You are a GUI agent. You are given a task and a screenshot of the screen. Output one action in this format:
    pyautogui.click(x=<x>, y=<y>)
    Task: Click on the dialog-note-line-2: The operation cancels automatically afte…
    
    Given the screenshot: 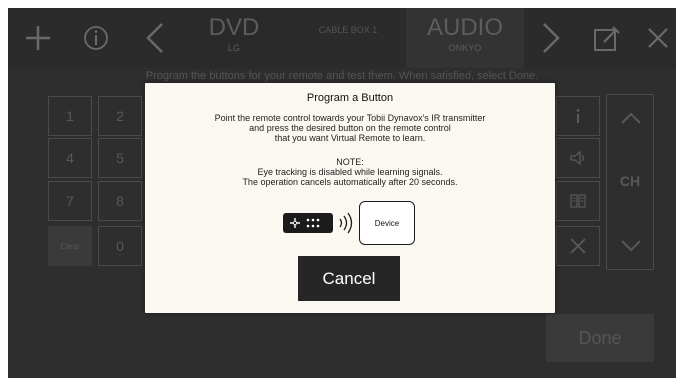 What is the action you would take?
    pyautogui.click(x=350, y=182)
    